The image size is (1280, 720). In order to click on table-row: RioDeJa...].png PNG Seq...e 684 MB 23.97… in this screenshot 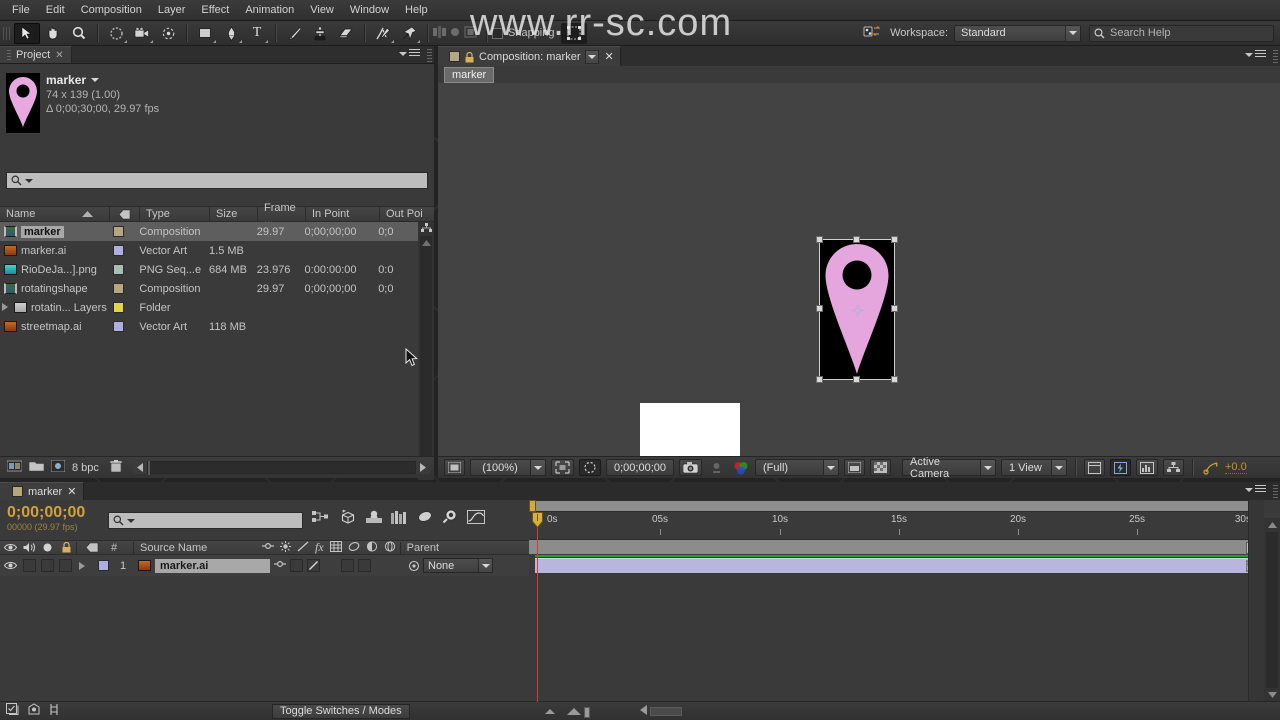, I will do `click(209, 269)`.